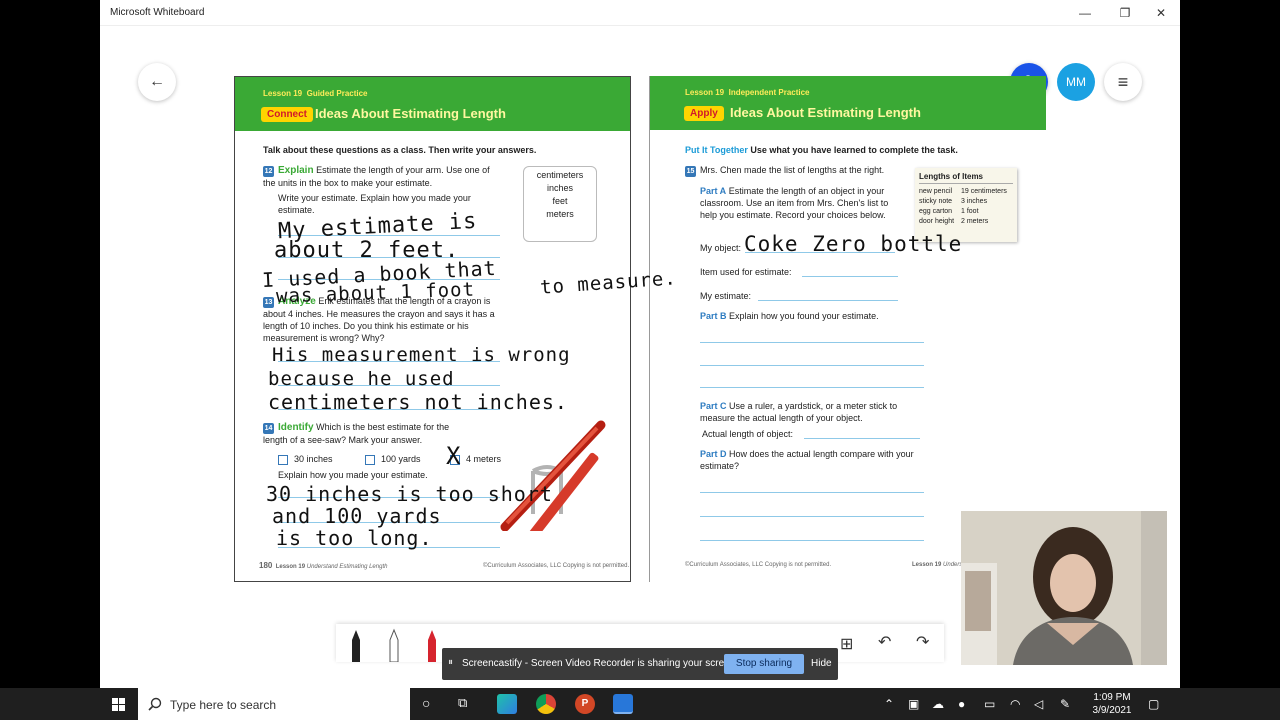 Image resolution: width=1280 pixels, height=720 pixels. I want to click on minimize-button: —, so click(1085, 13).